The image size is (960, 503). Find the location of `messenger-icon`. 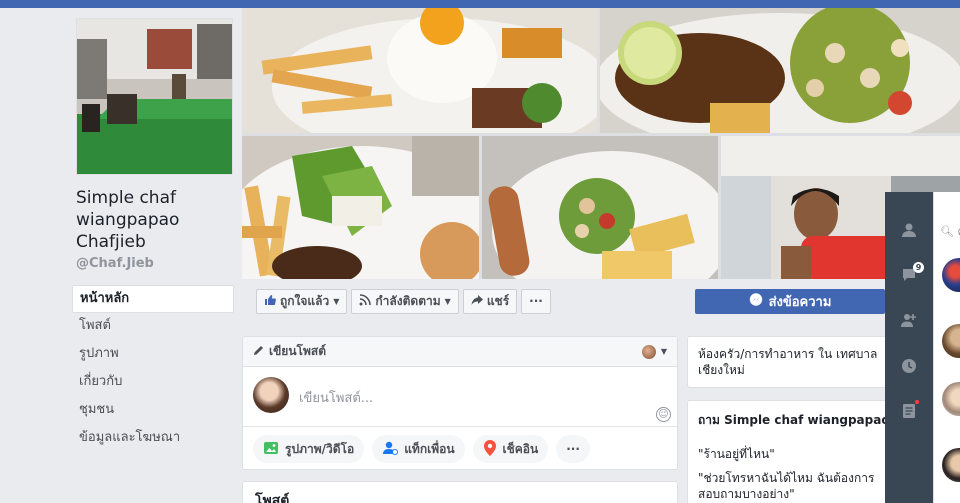

messenger-icon is located at coordinates (756, 301).